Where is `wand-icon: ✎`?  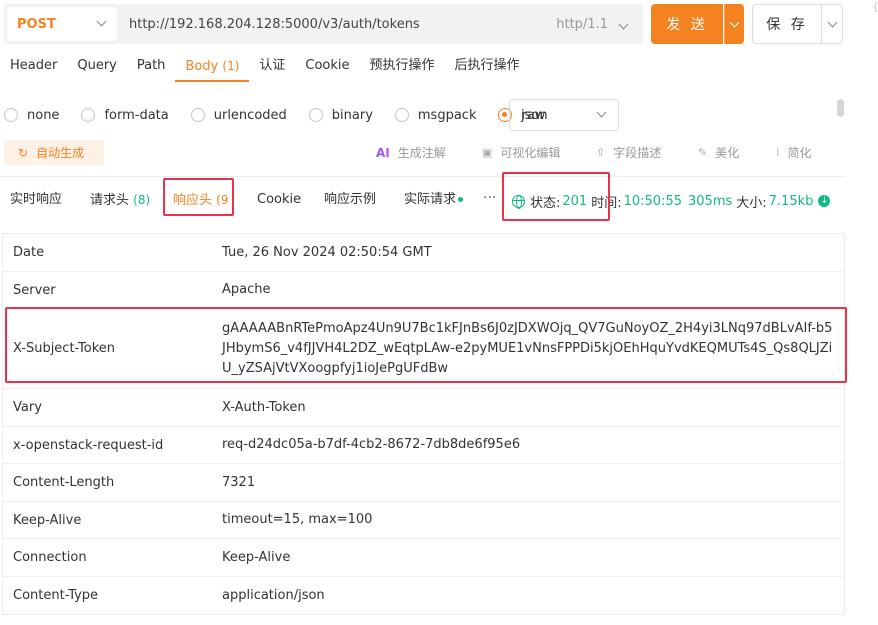 wand-icon: ✎ is located at coordinates (703, 152).